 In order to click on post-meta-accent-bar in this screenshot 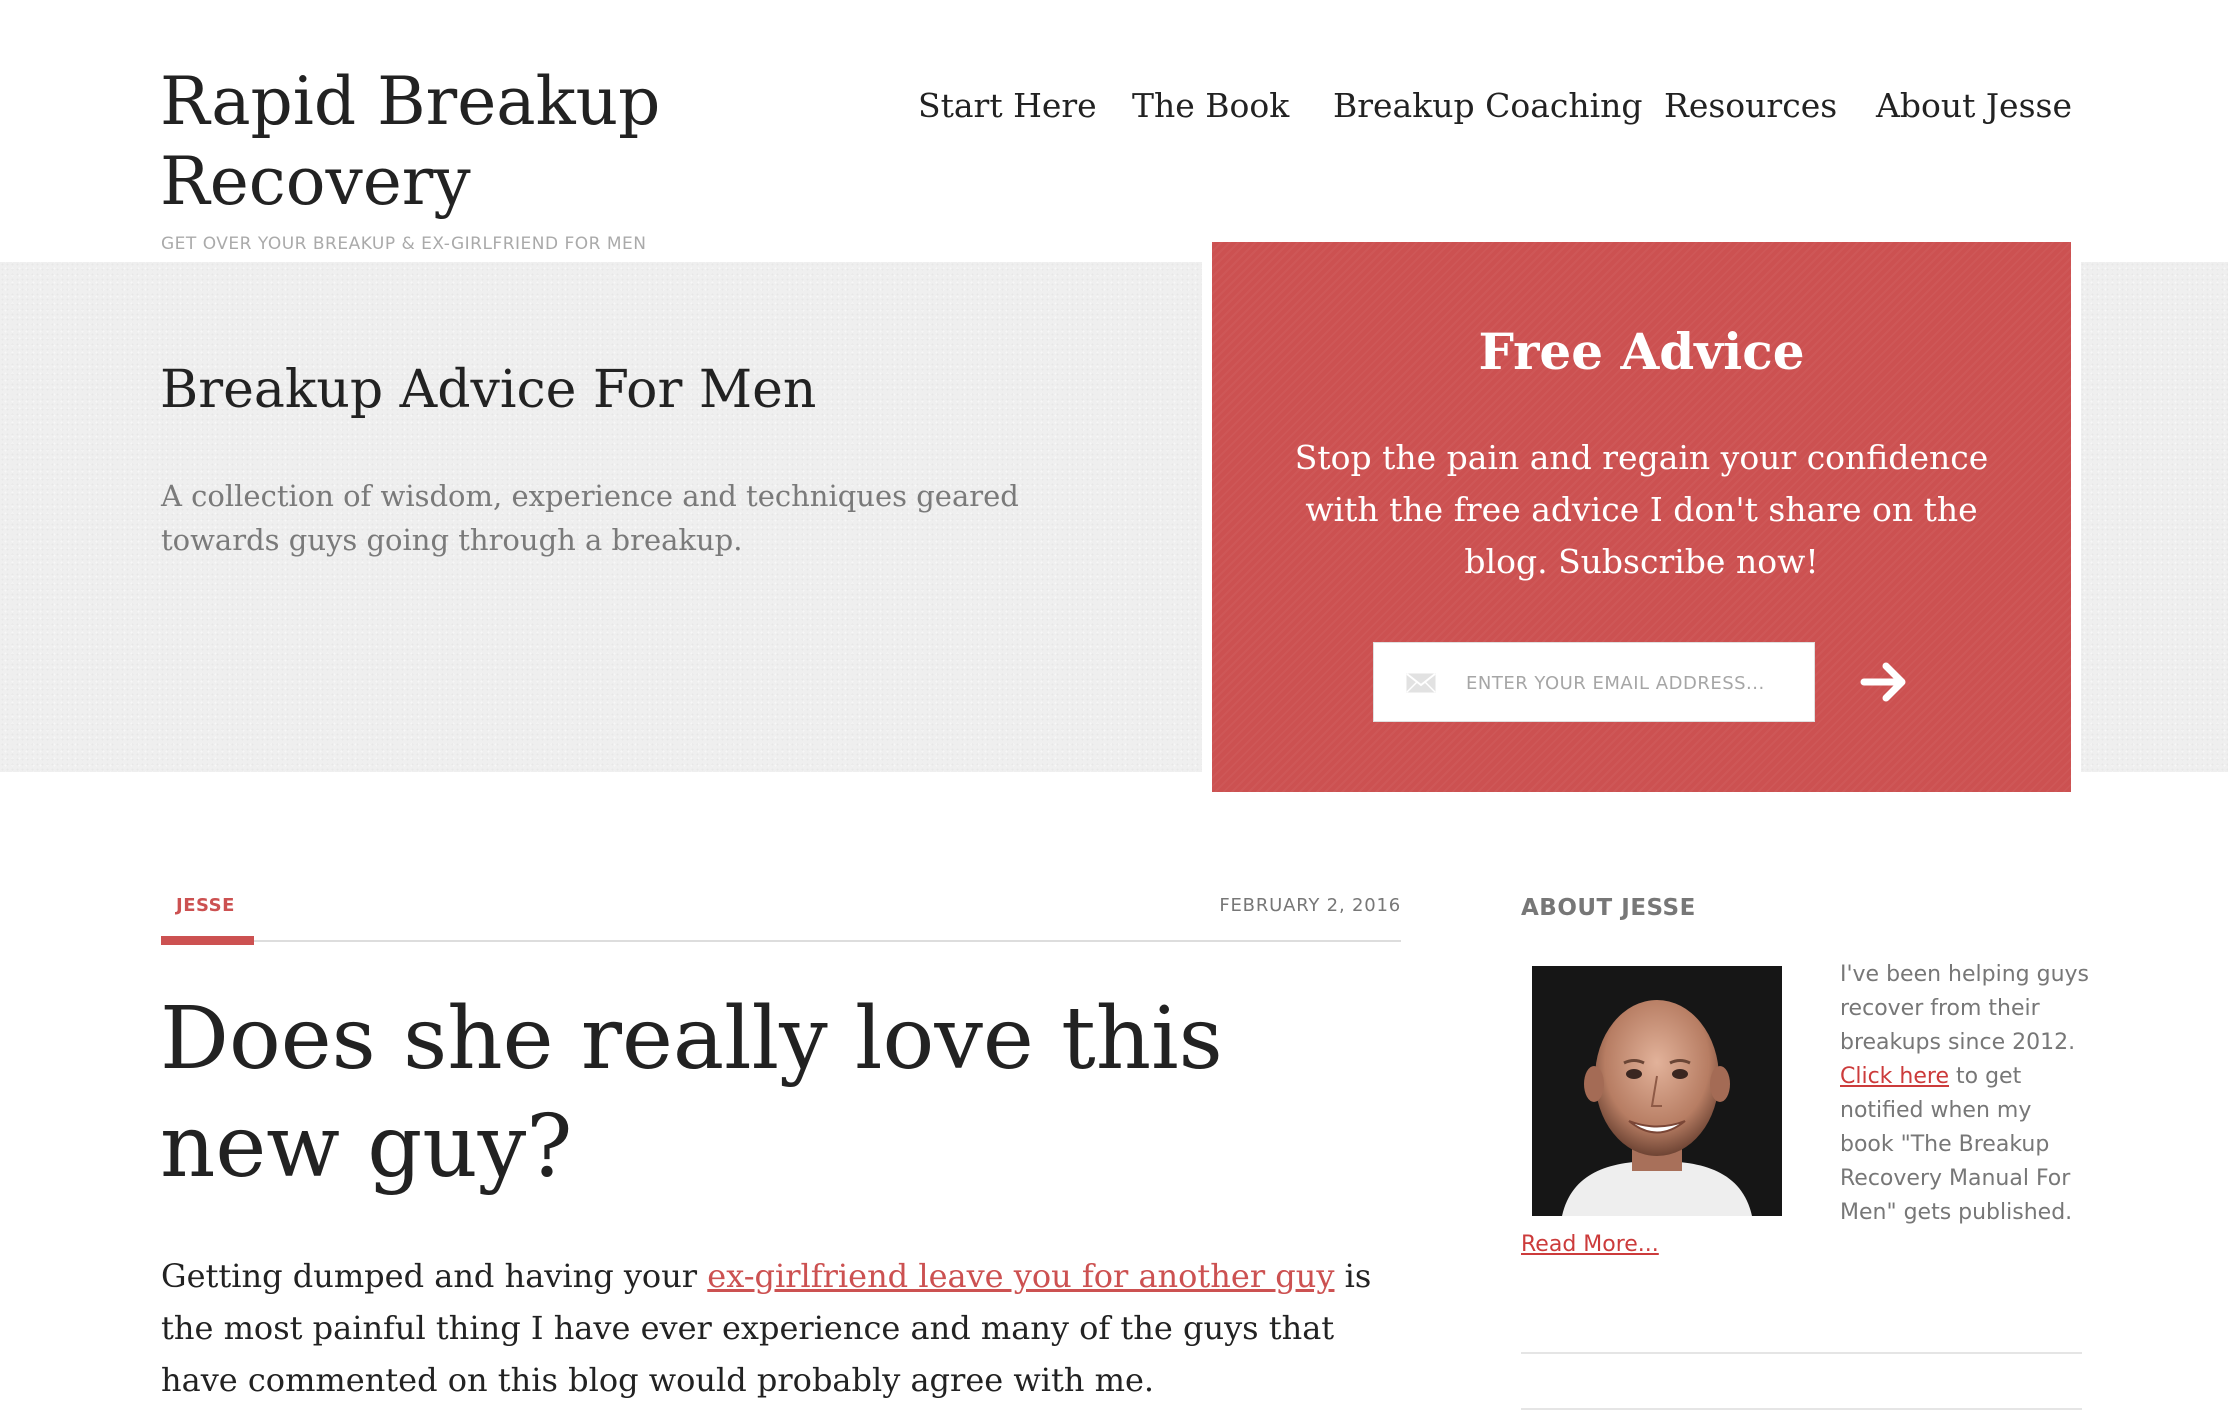, I will do `click(207, 940)`.